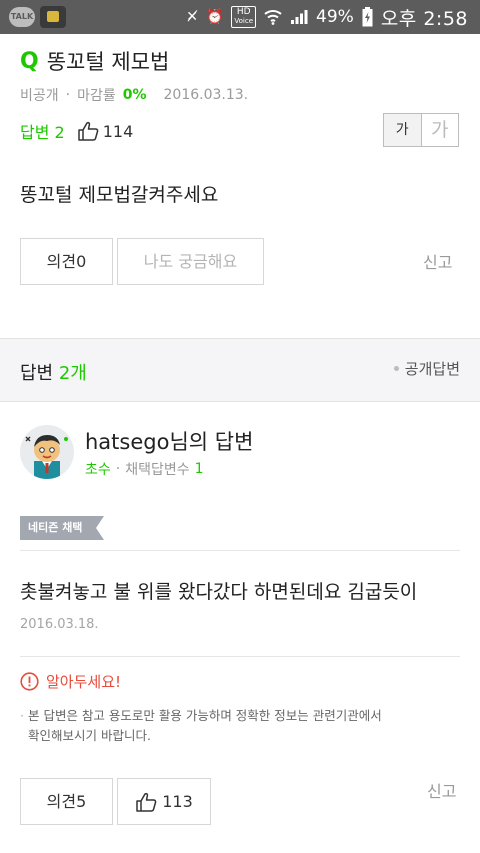 The width and height of the screenshot is (480, 853). What do you see at coordinates (214, 17) in the screenshot?
I see `alarm-icon: ⏰` at bounding box center [214, 17].